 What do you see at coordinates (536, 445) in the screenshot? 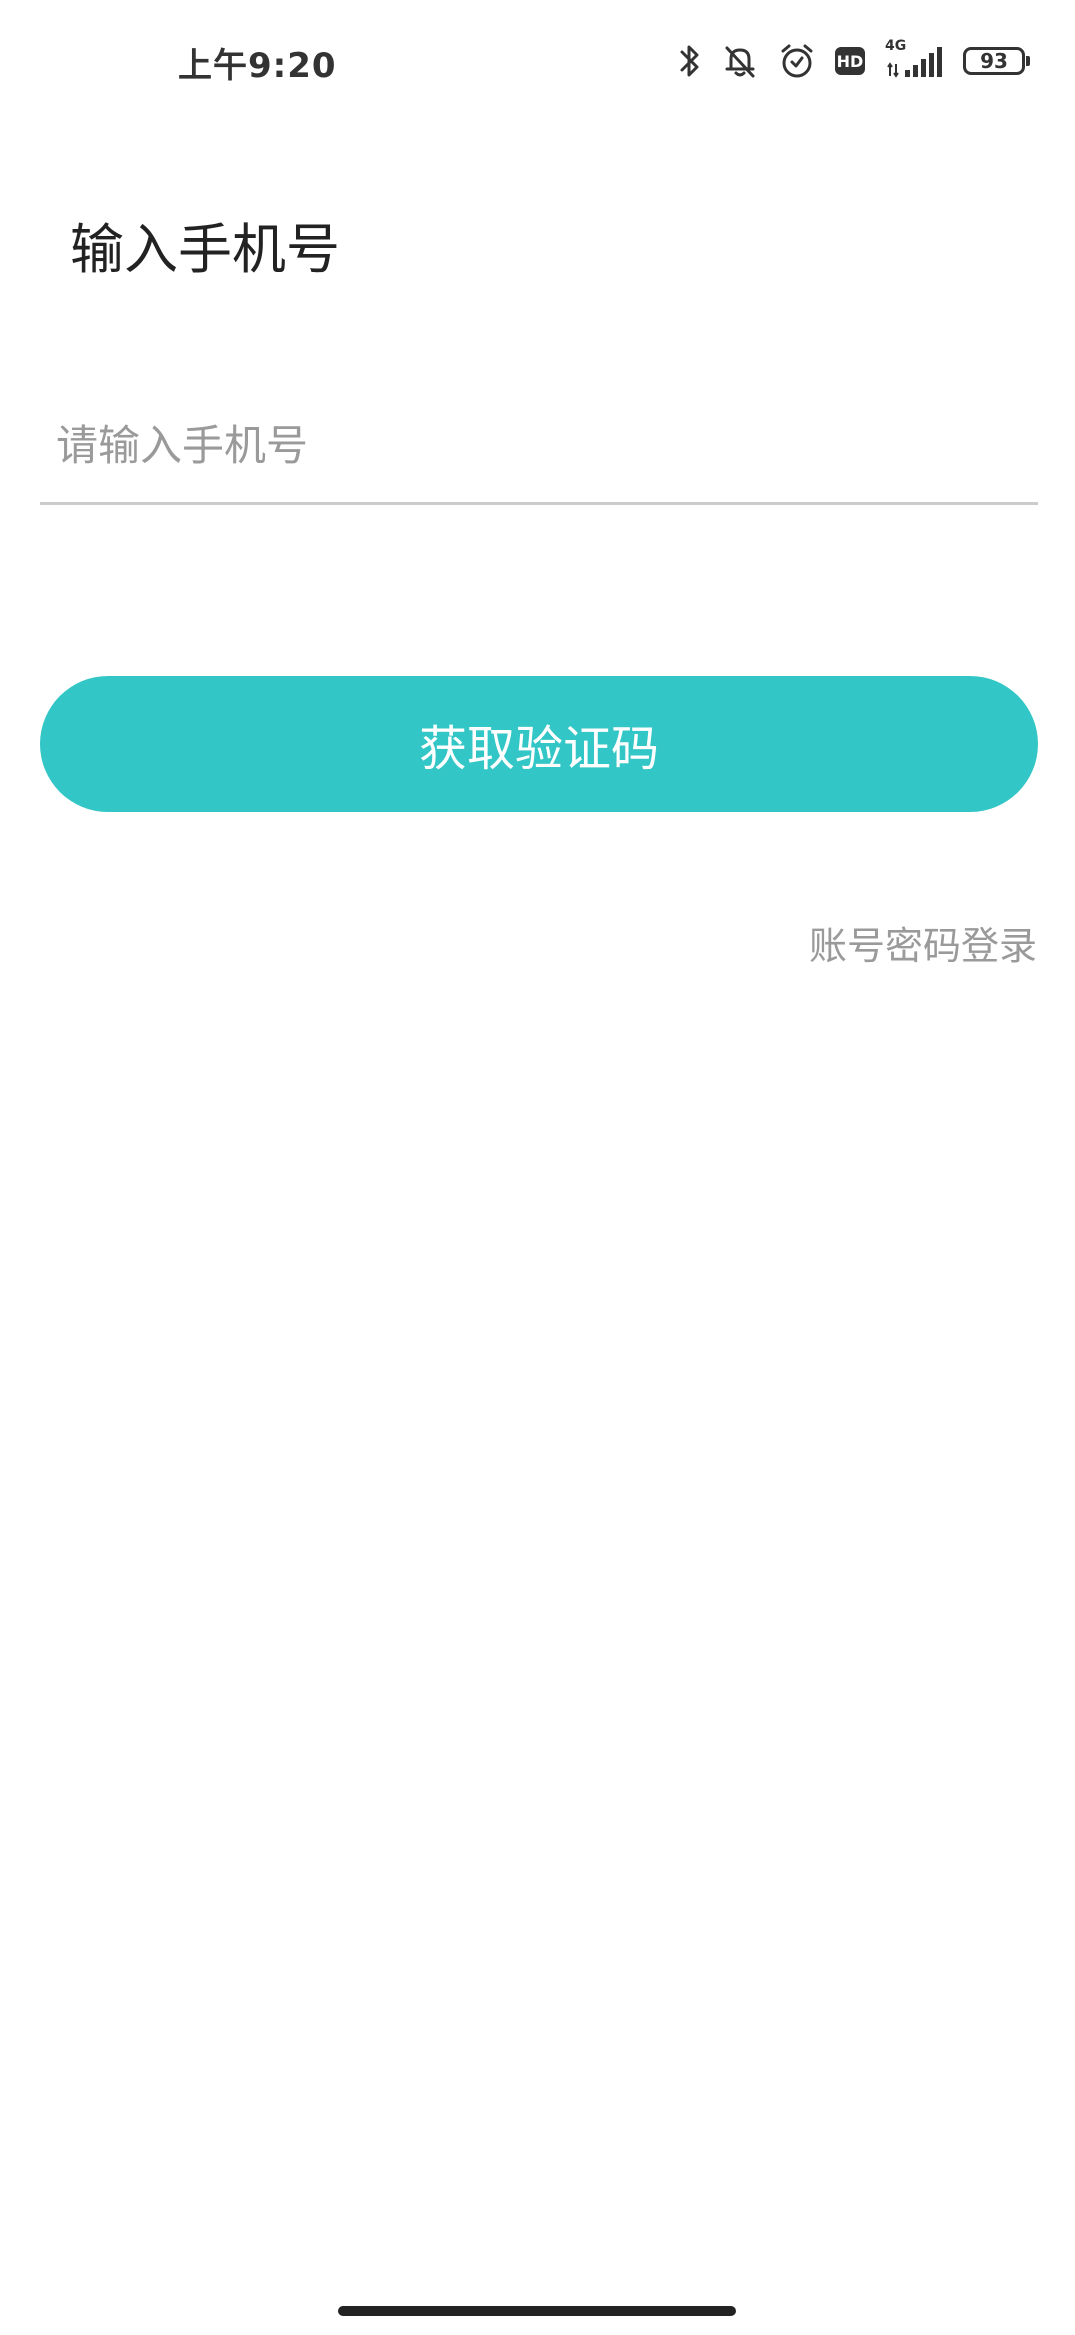
I see `phone-number-input` at bounding box center [536, 445].